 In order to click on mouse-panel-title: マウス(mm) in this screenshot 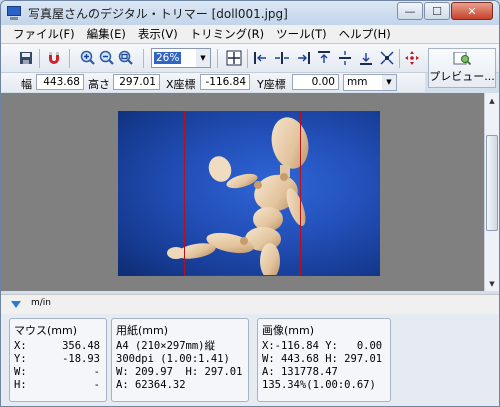, I will do `click(46, 330)`.